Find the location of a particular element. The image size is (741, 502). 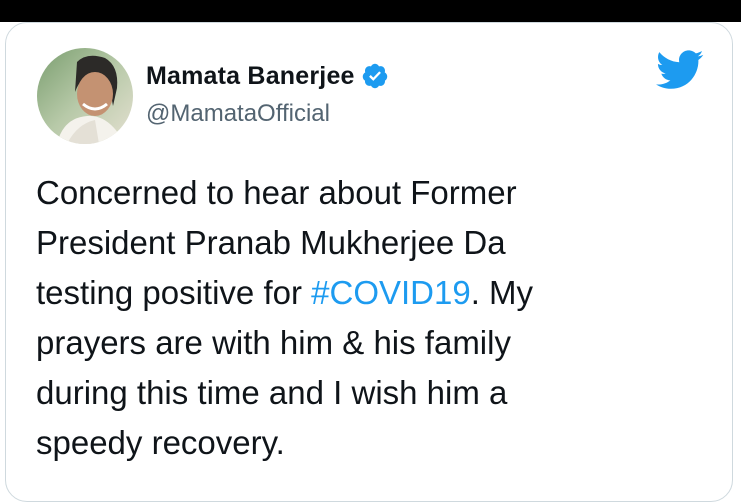

verified-badge-icon is located at coordinates (374, 76).